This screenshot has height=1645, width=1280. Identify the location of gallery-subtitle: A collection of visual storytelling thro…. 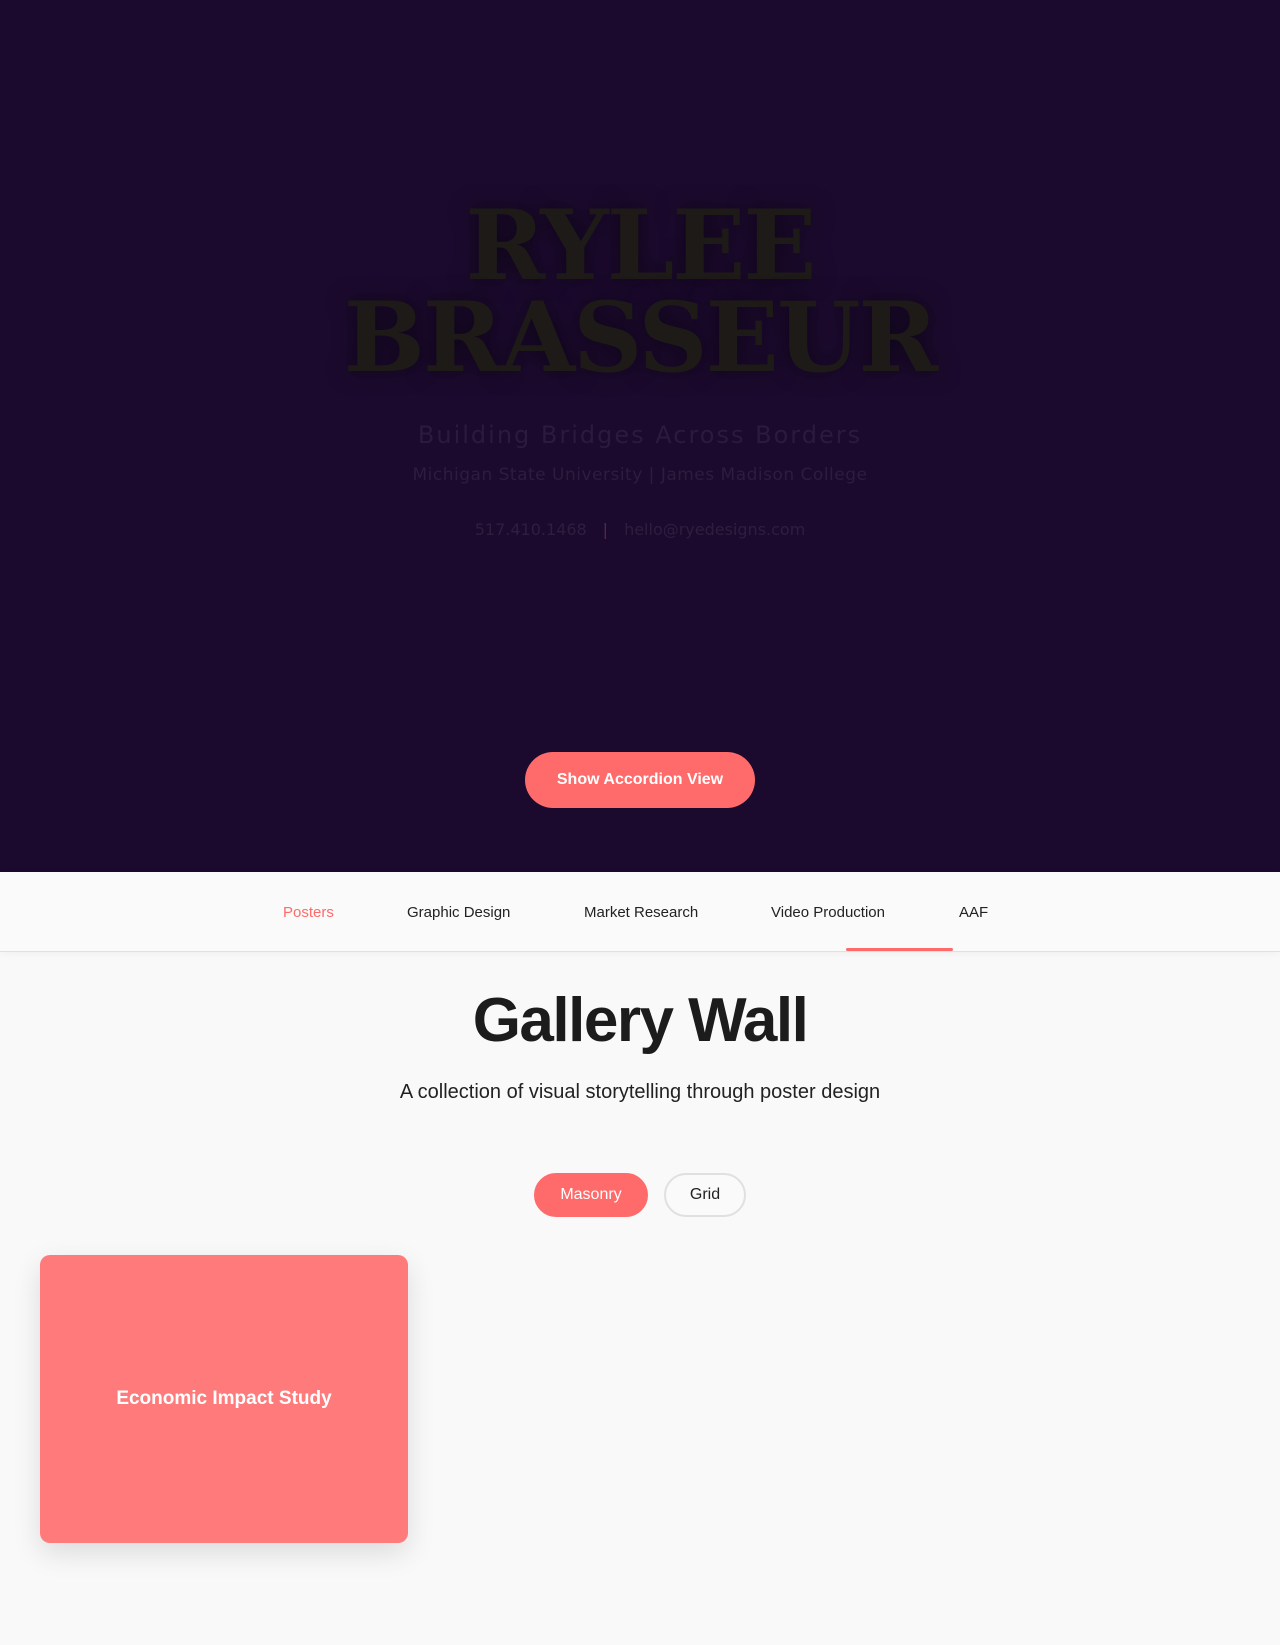
(640, 1092).